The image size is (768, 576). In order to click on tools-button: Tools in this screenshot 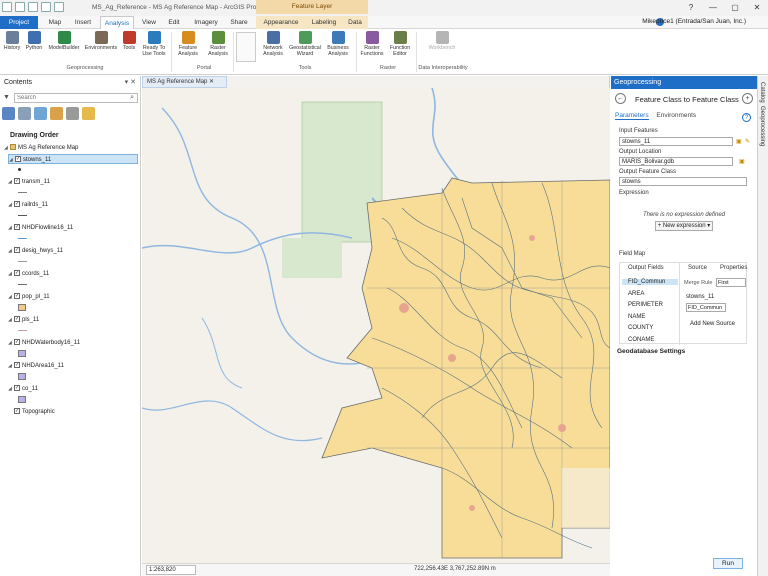, I will do `click(129, 41)`.